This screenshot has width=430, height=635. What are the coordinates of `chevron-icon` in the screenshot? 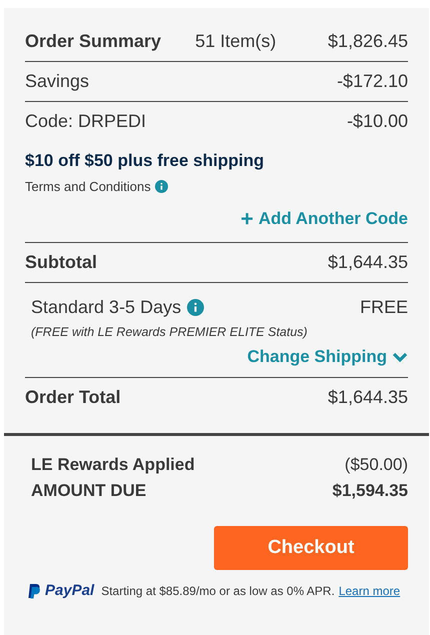 It's located at (400, 357).